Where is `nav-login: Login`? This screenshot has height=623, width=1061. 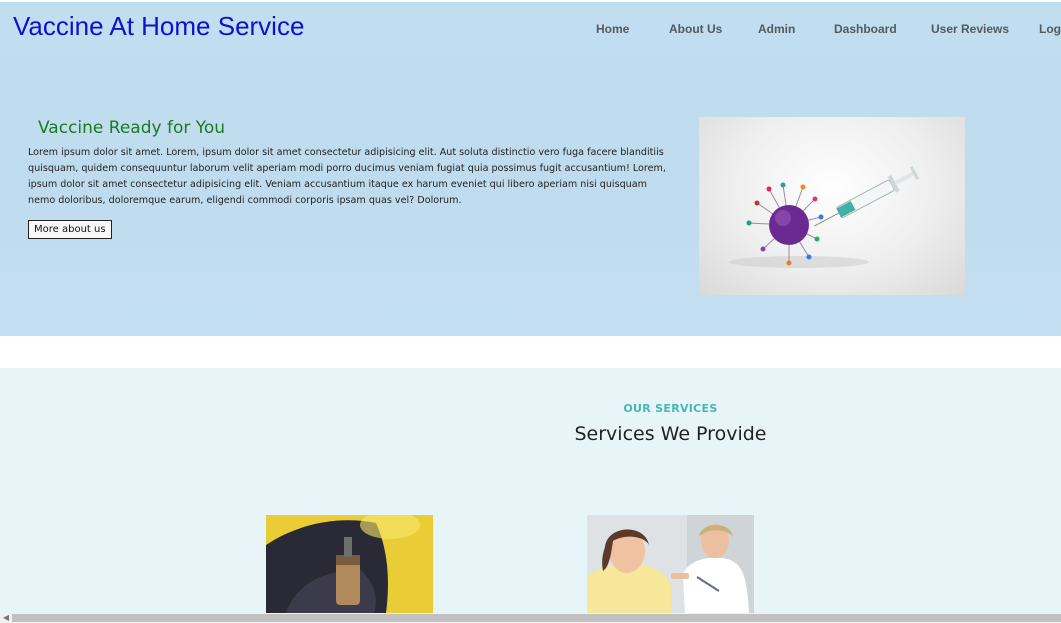
nav-login: Login is located at coordinates (1050, 29).